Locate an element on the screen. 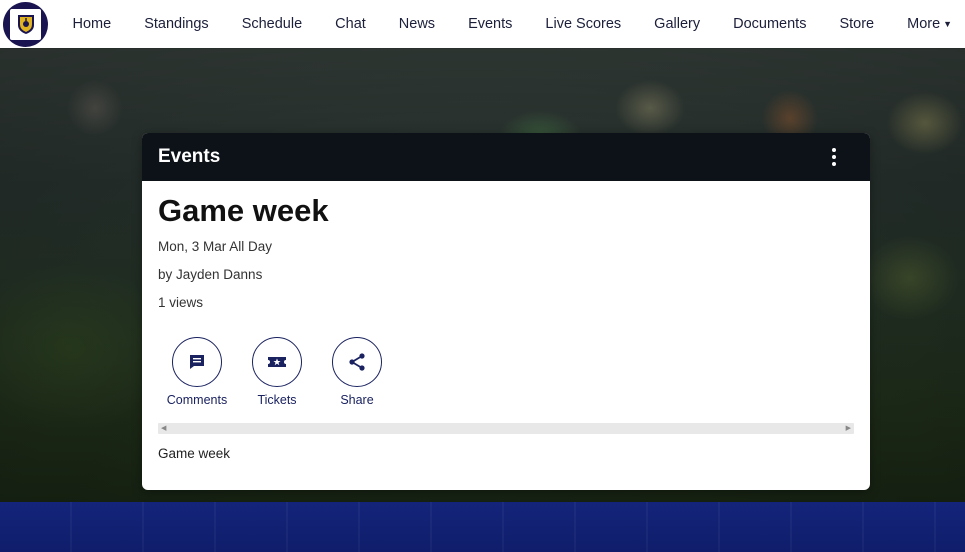  scroll-left-icon: ◀ is located at coordinates (163, 428).